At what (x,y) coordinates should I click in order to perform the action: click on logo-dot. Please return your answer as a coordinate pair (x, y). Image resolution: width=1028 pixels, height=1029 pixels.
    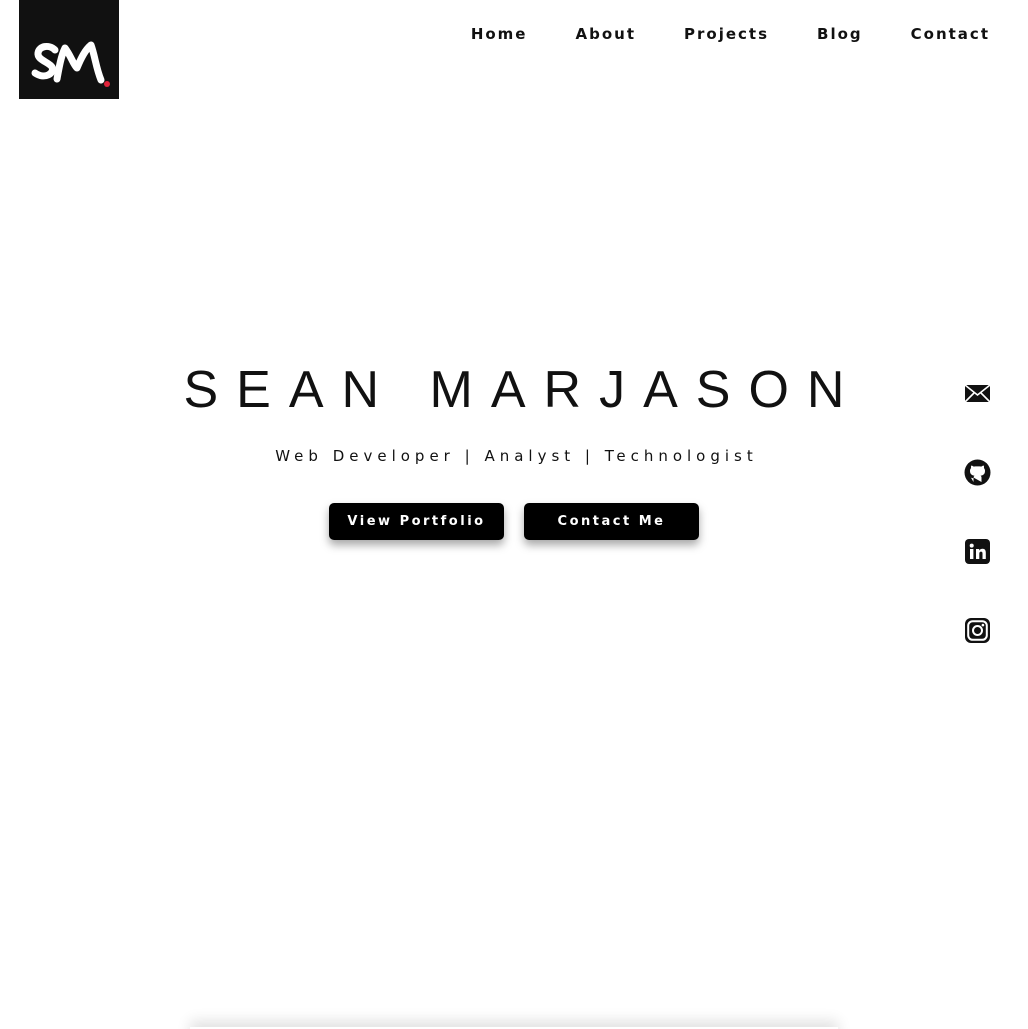
    Looking at the image, I should click on (107, 84).